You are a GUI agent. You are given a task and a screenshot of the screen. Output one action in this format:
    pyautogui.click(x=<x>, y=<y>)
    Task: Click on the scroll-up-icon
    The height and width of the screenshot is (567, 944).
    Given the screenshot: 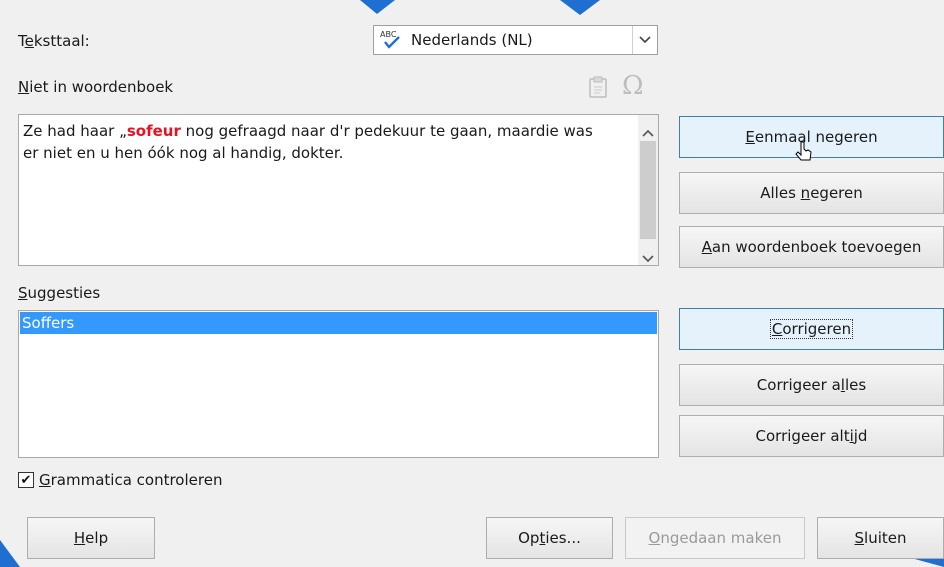 What is the action you would take?
    pyautogui.click(x=648, y=132)
    